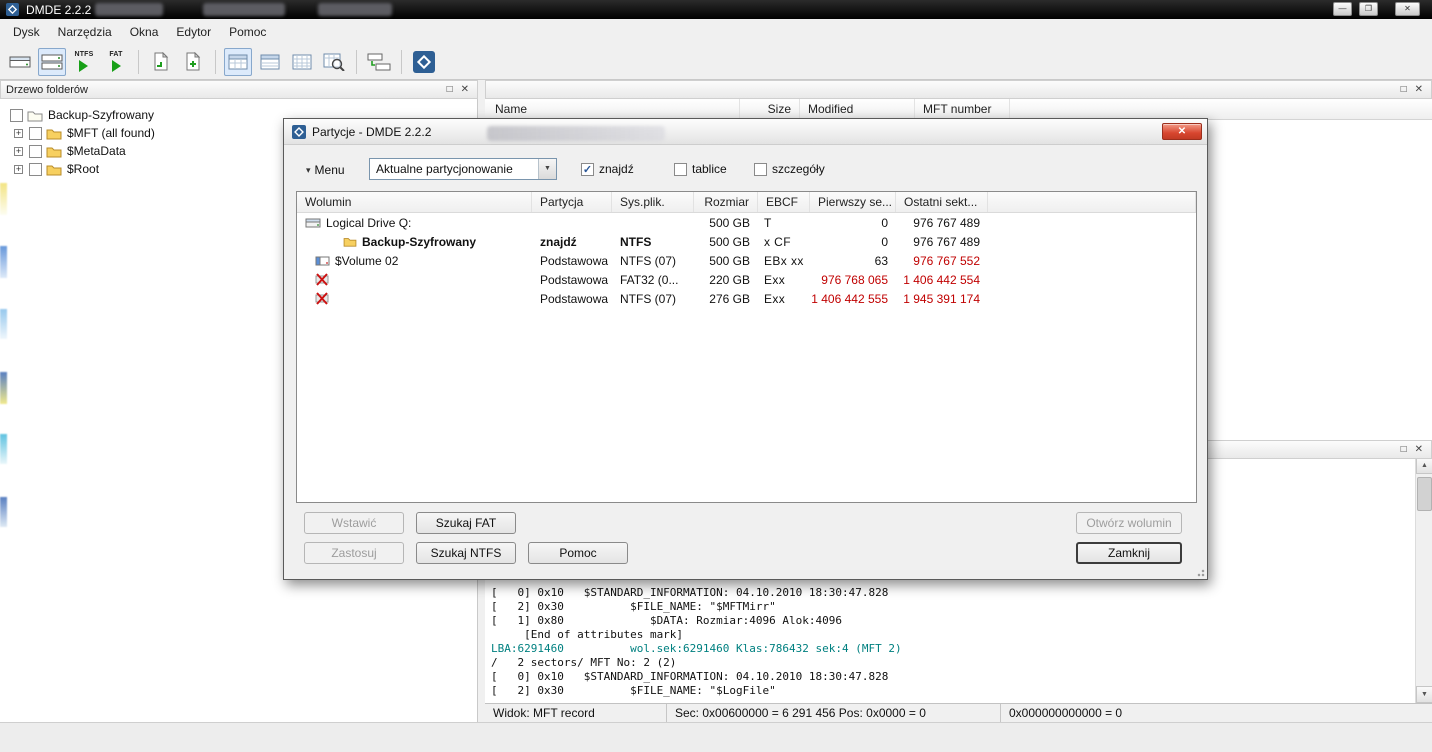 The height and width of the screenshot is (752, 1432). What do you see at coordinates (35, 116) in the screenshot?
I see `folder-open-icon` at bounding box center [35, 116].